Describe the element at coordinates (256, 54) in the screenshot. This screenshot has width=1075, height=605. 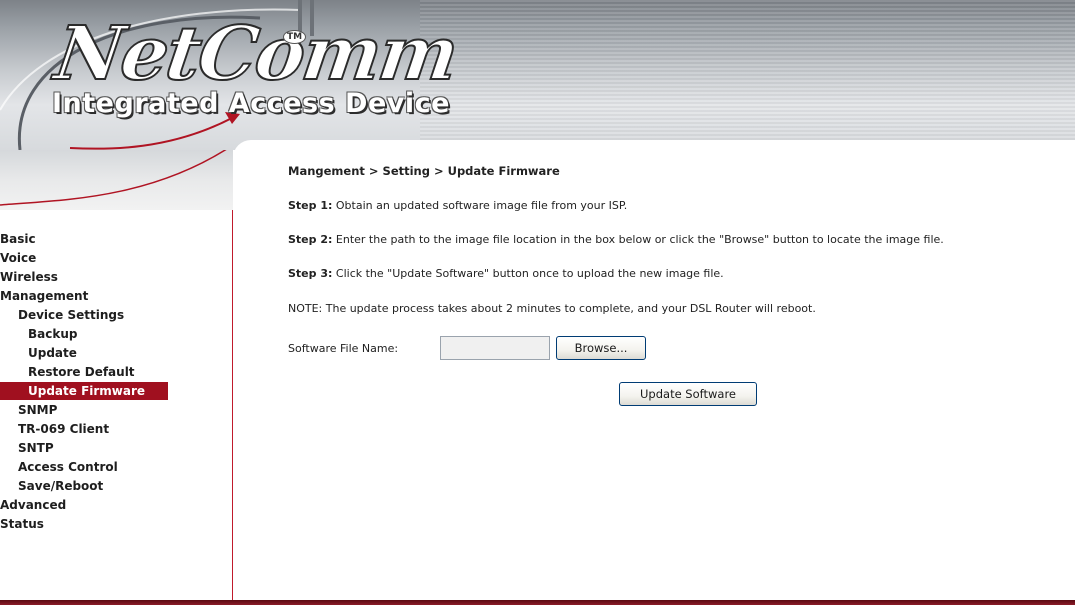
I see `netcomm-logo: NetComm` at that location.